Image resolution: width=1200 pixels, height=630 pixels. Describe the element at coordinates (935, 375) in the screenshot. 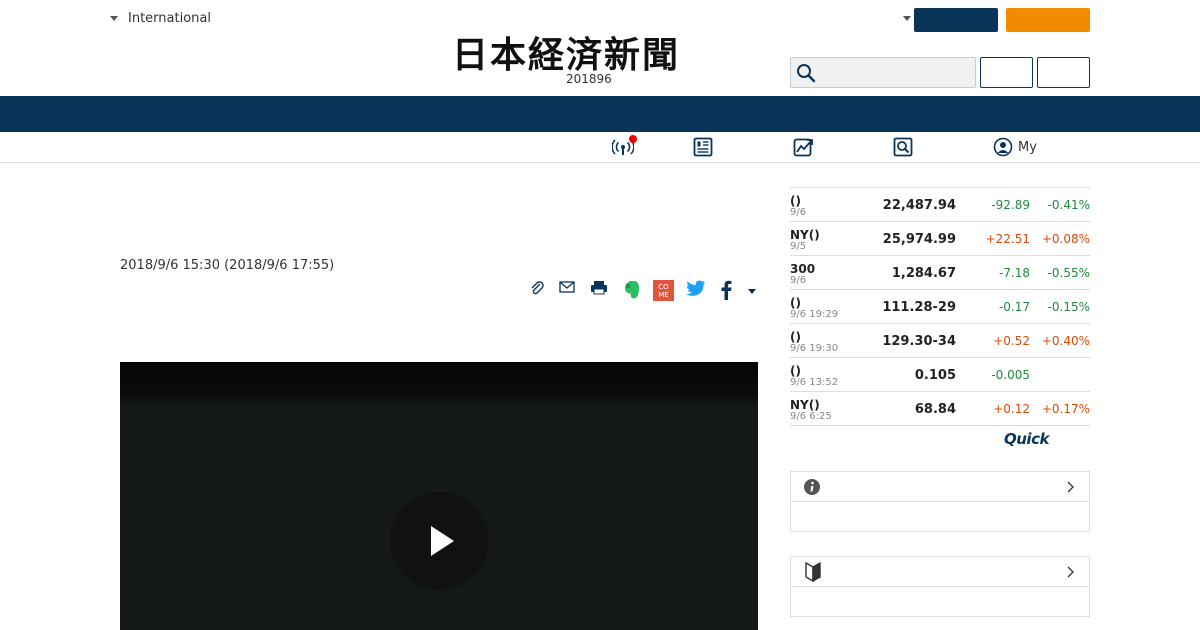

I see `market-value: 0.105` at that location.